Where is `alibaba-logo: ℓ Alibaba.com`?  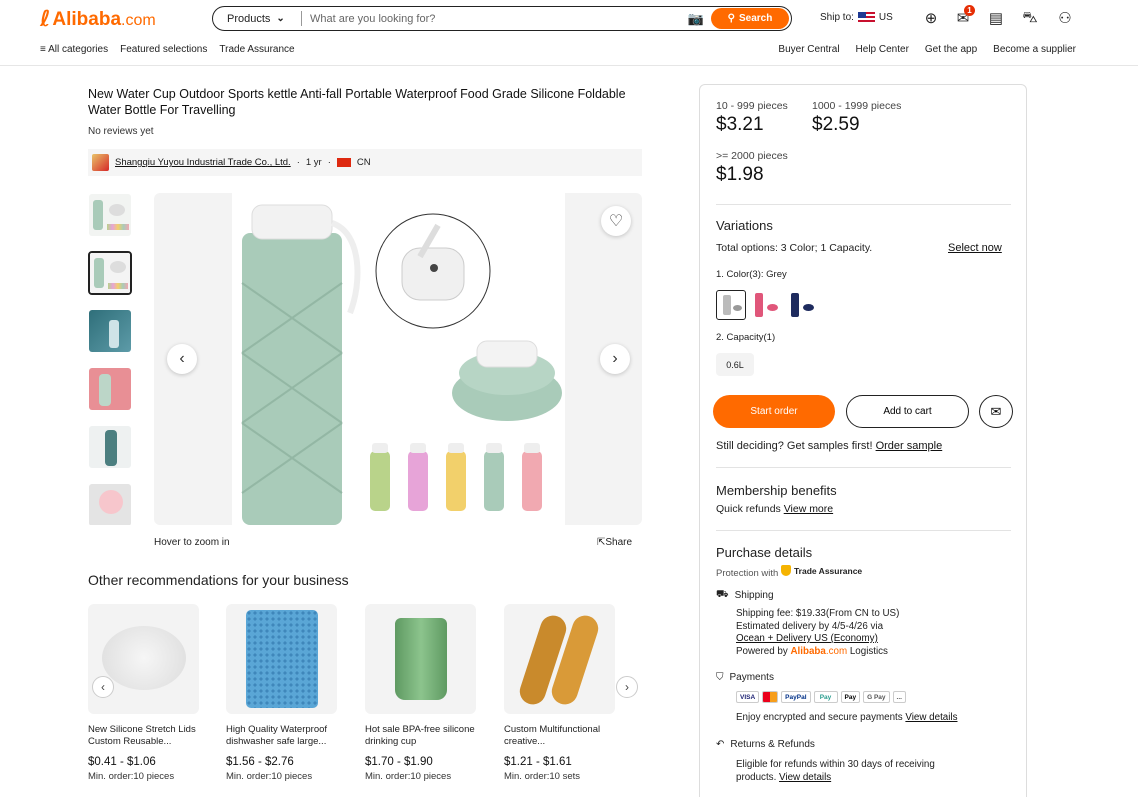
alibaba-logo: ℓ Alibaba.com is located at coordinates (98, 19).